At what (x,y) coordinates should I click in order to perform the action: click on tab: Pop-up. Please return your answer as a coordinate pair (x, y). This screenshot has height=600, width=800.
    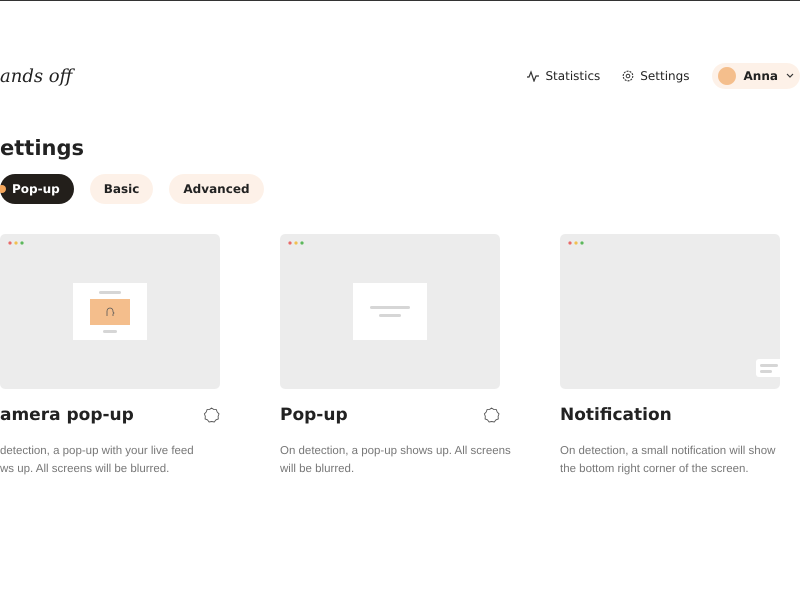
    Looking at the image, I should click on (37, 189).